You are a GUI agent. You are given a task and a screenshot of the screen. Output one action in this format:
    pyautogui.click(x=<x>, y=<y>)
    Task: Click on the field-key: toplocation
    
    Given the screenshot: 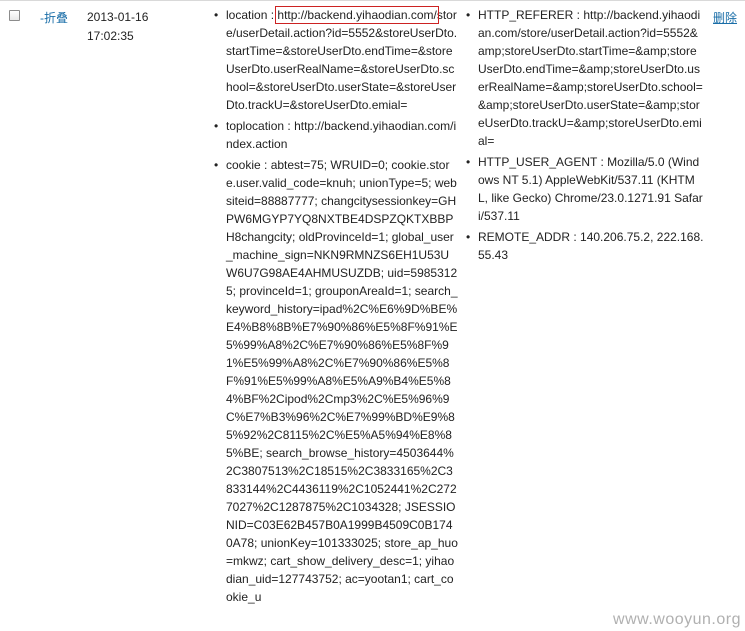 What is the action you would take?
    pyautogui.click(x=255, y=126)
    